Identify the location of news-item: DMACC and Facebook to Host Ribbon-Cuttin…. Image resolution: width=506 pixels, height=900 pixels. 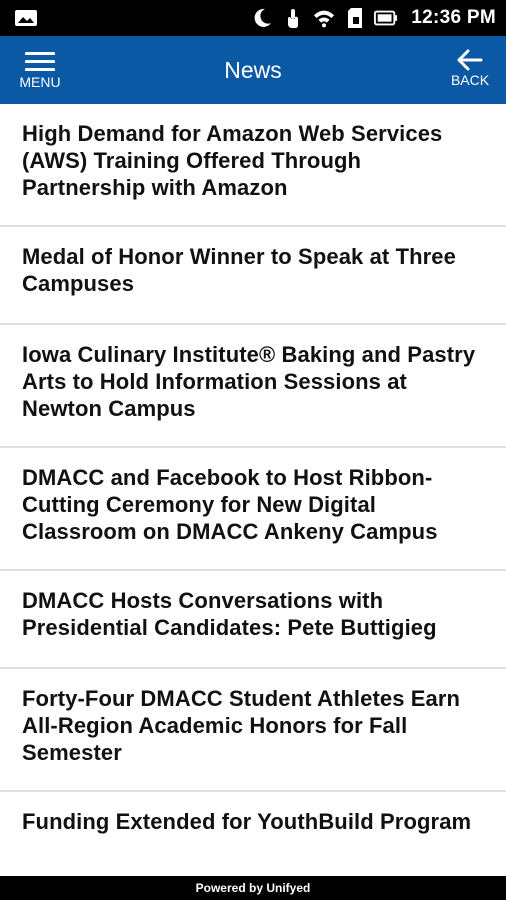
(253, 509).